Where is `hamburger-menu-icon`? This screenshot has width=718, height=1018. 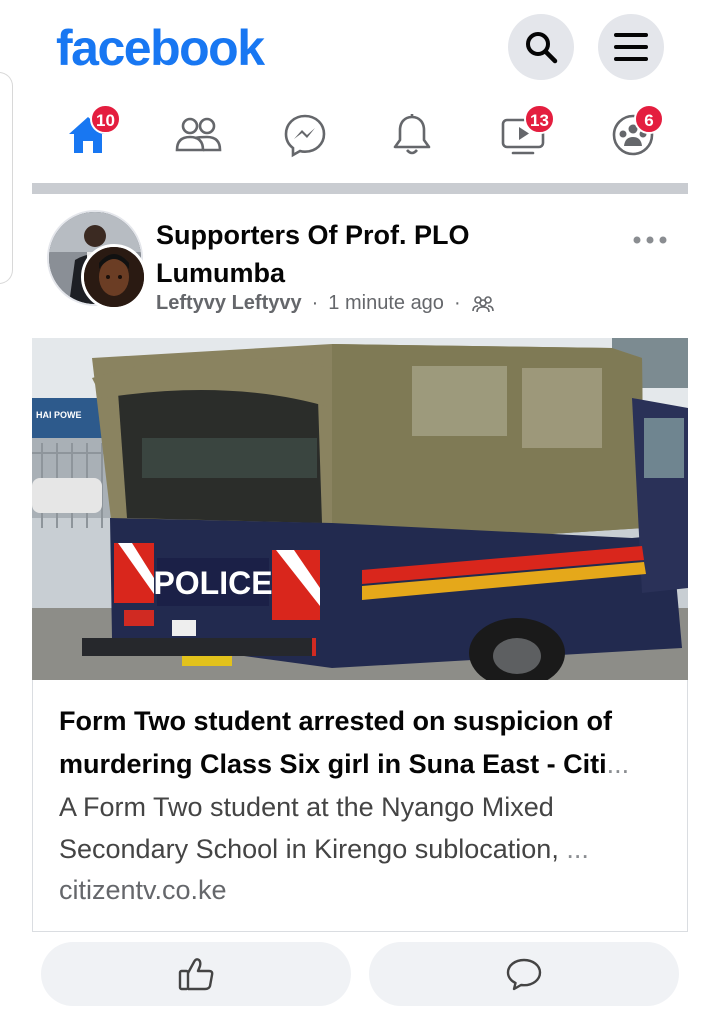
hamburger-menu-icon is located at coordinates (631, 47).